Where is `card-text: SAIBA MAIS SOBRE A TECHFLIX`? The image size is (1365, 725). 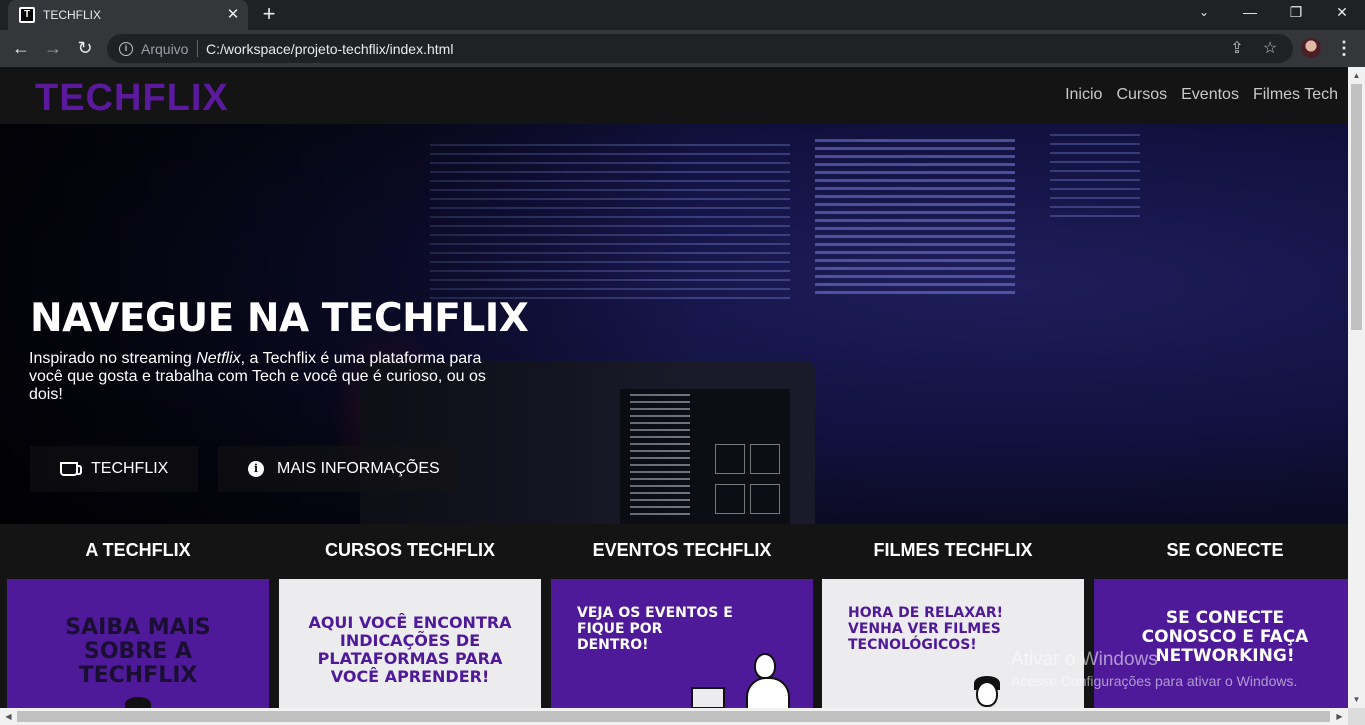
card-text: SAIBA MAIS SOBRE A TECHFLIX is located at coordinates (138, 651).